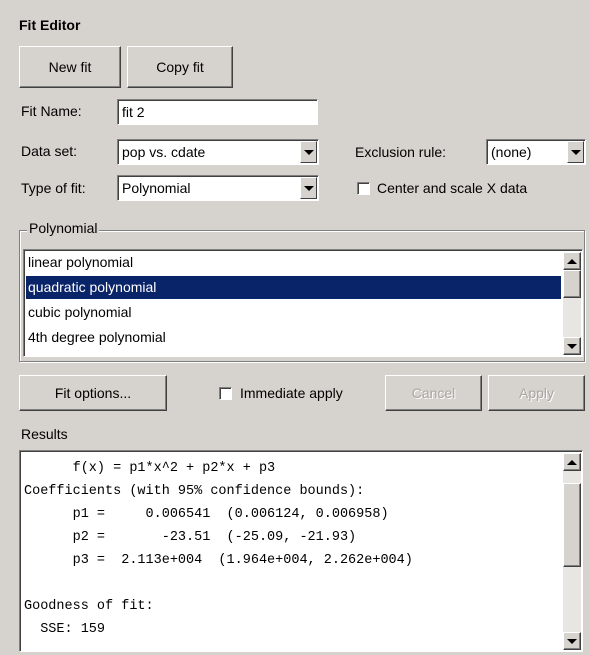 The image size is (589, 655). I want to click on cancel-button: Cancel, so click(433, 393).